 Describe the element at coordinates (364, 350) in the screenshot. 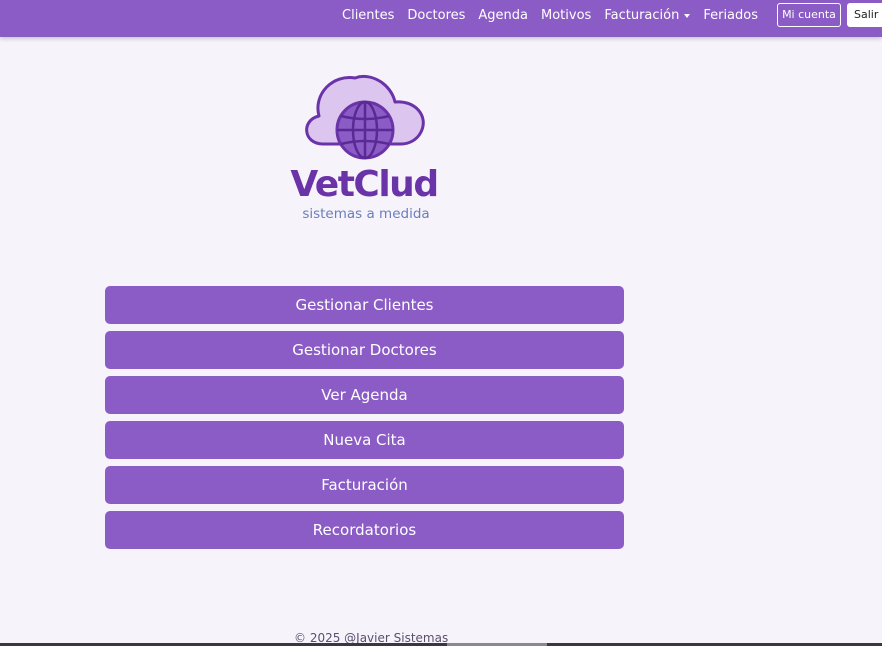

I see `manage-doctors-button: Gestionar Doctores` at that location.